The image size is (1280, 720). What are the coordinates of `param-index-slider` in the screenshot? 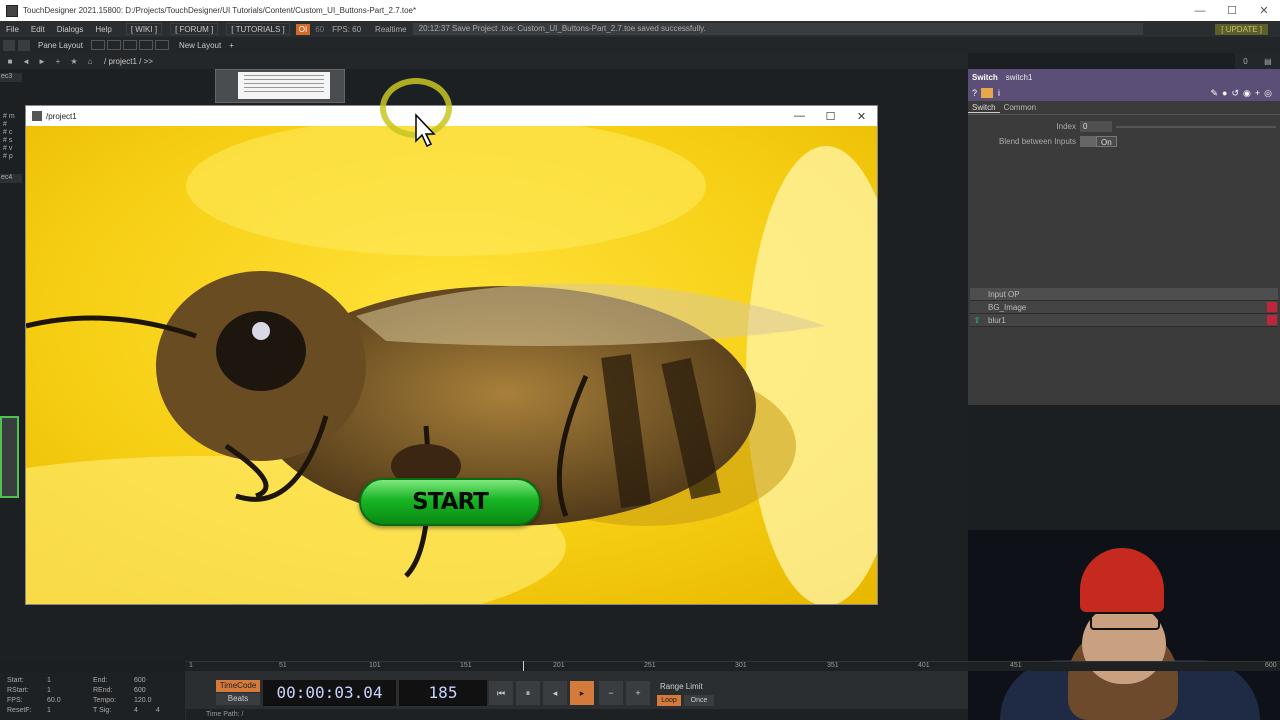 It's located at (1196, 126).